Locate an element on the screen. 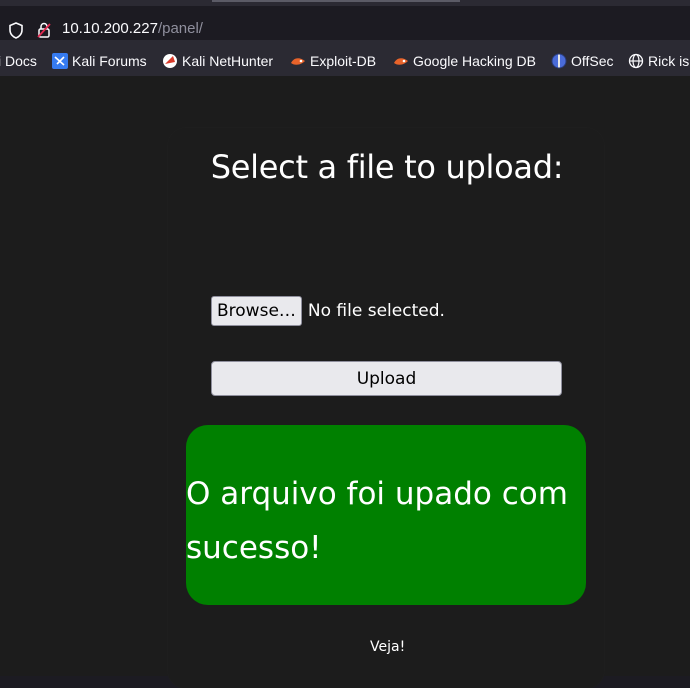 Image resolution: width=690 pixels, height=688 pixels. bookmark-kali-forums: Kali Forums is located at coordinates (99, 61).